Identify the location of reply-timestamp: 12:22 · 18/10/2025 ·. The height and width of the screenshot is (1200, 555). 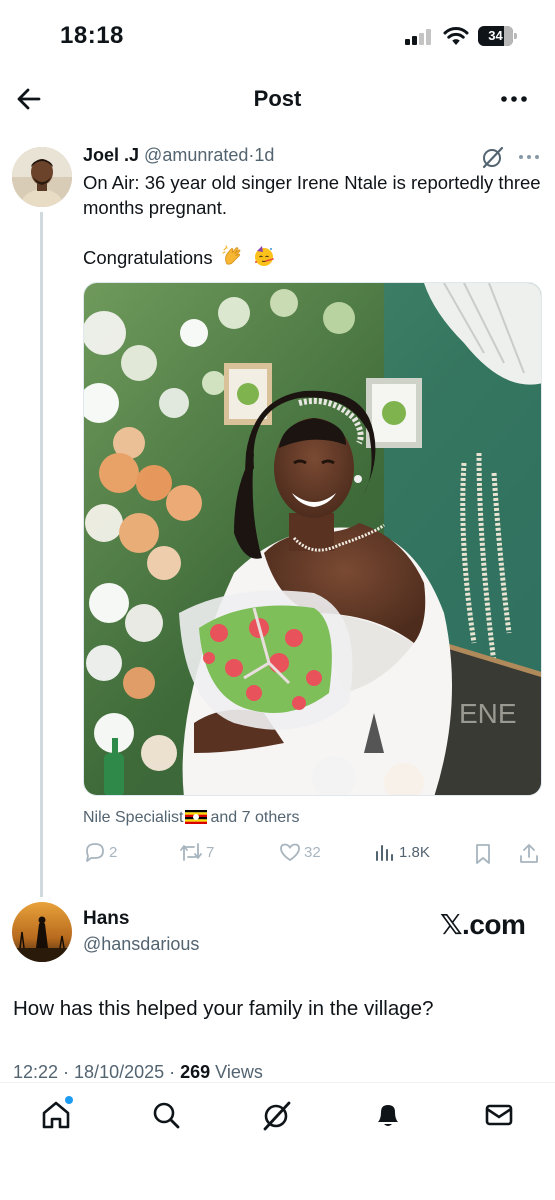
(97, 1072).